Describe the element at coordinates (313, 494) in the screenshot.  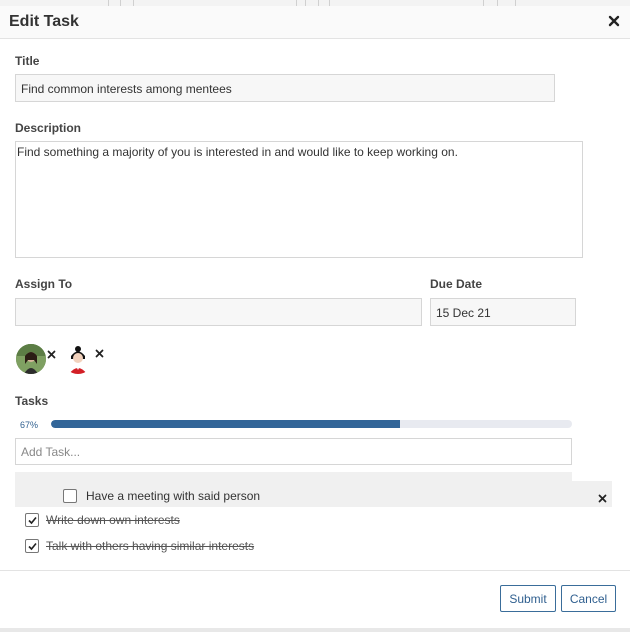
I see `task-item-dragging: Have a meeting with said person` at that location.